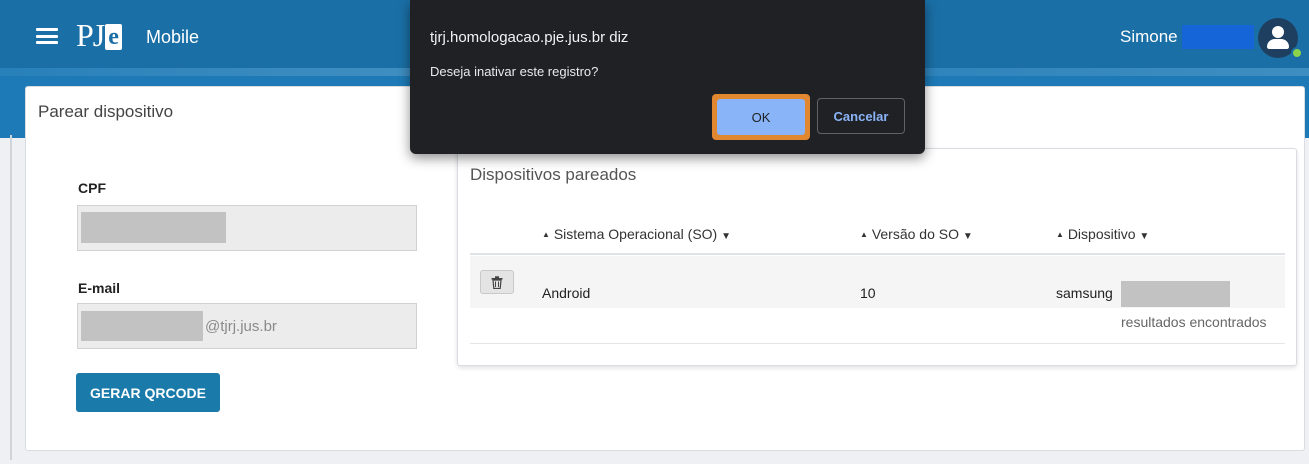  I want to click on devices-title: Dispositivos pareados, so click(553, 174).